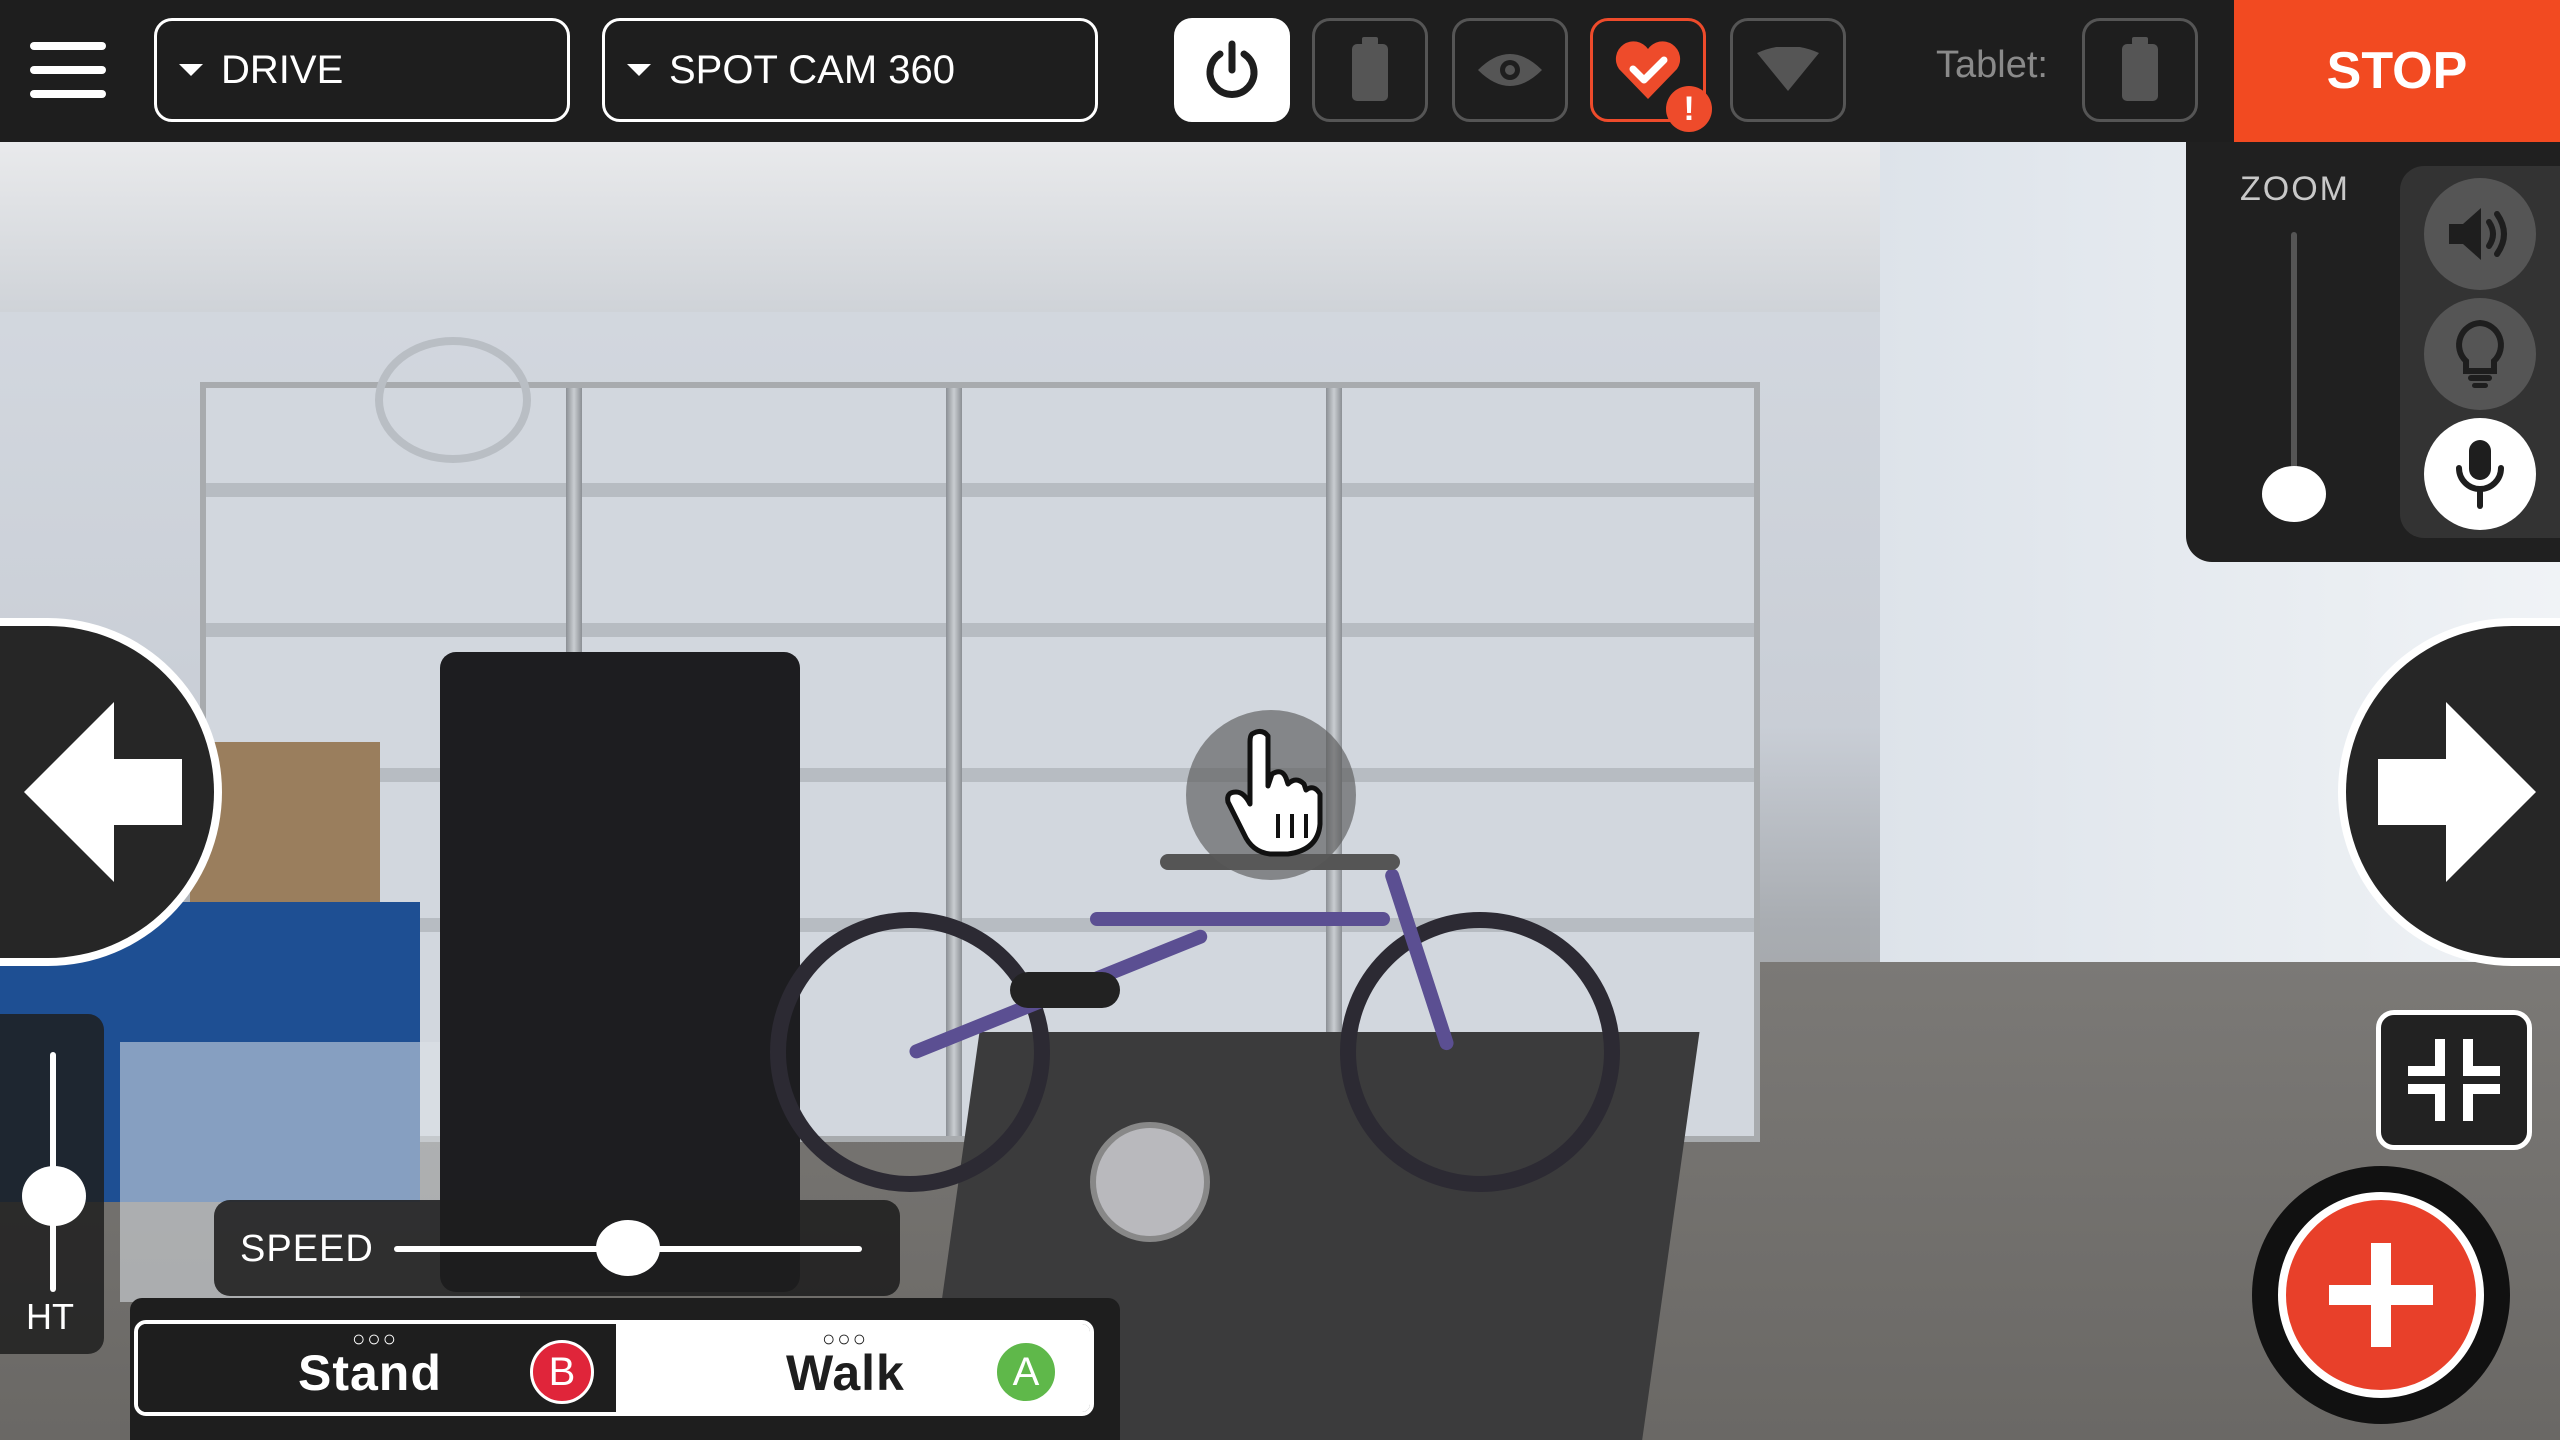 Image resolution: width=2560 pixels, height=1440 pixels. I want to click on arrow-left-icon, so click(103, 792).